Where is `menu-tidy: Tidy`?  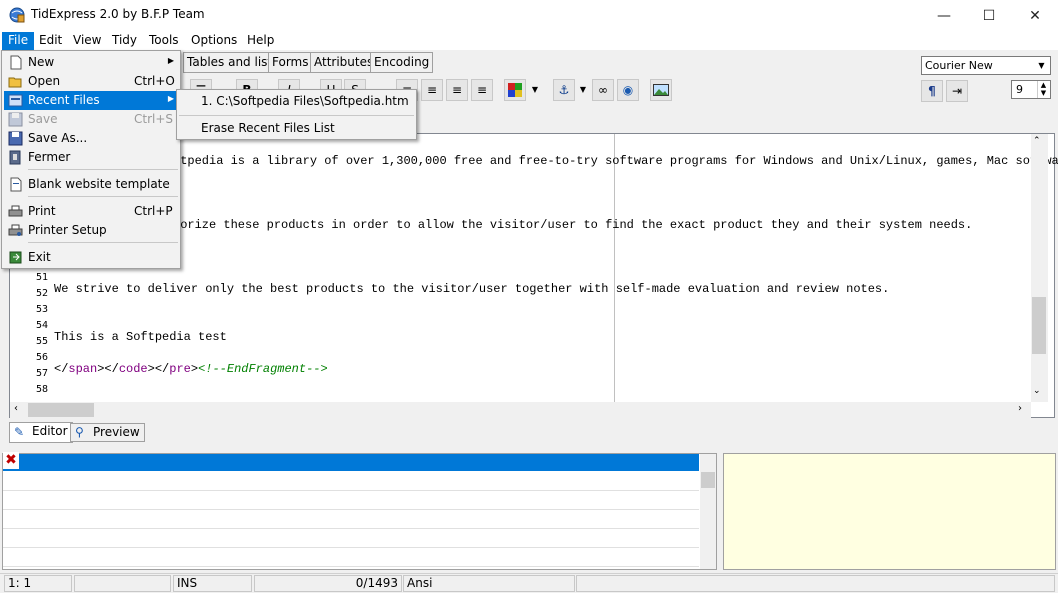 menu-tidy: Tidy is located at coordinates (124, 41).